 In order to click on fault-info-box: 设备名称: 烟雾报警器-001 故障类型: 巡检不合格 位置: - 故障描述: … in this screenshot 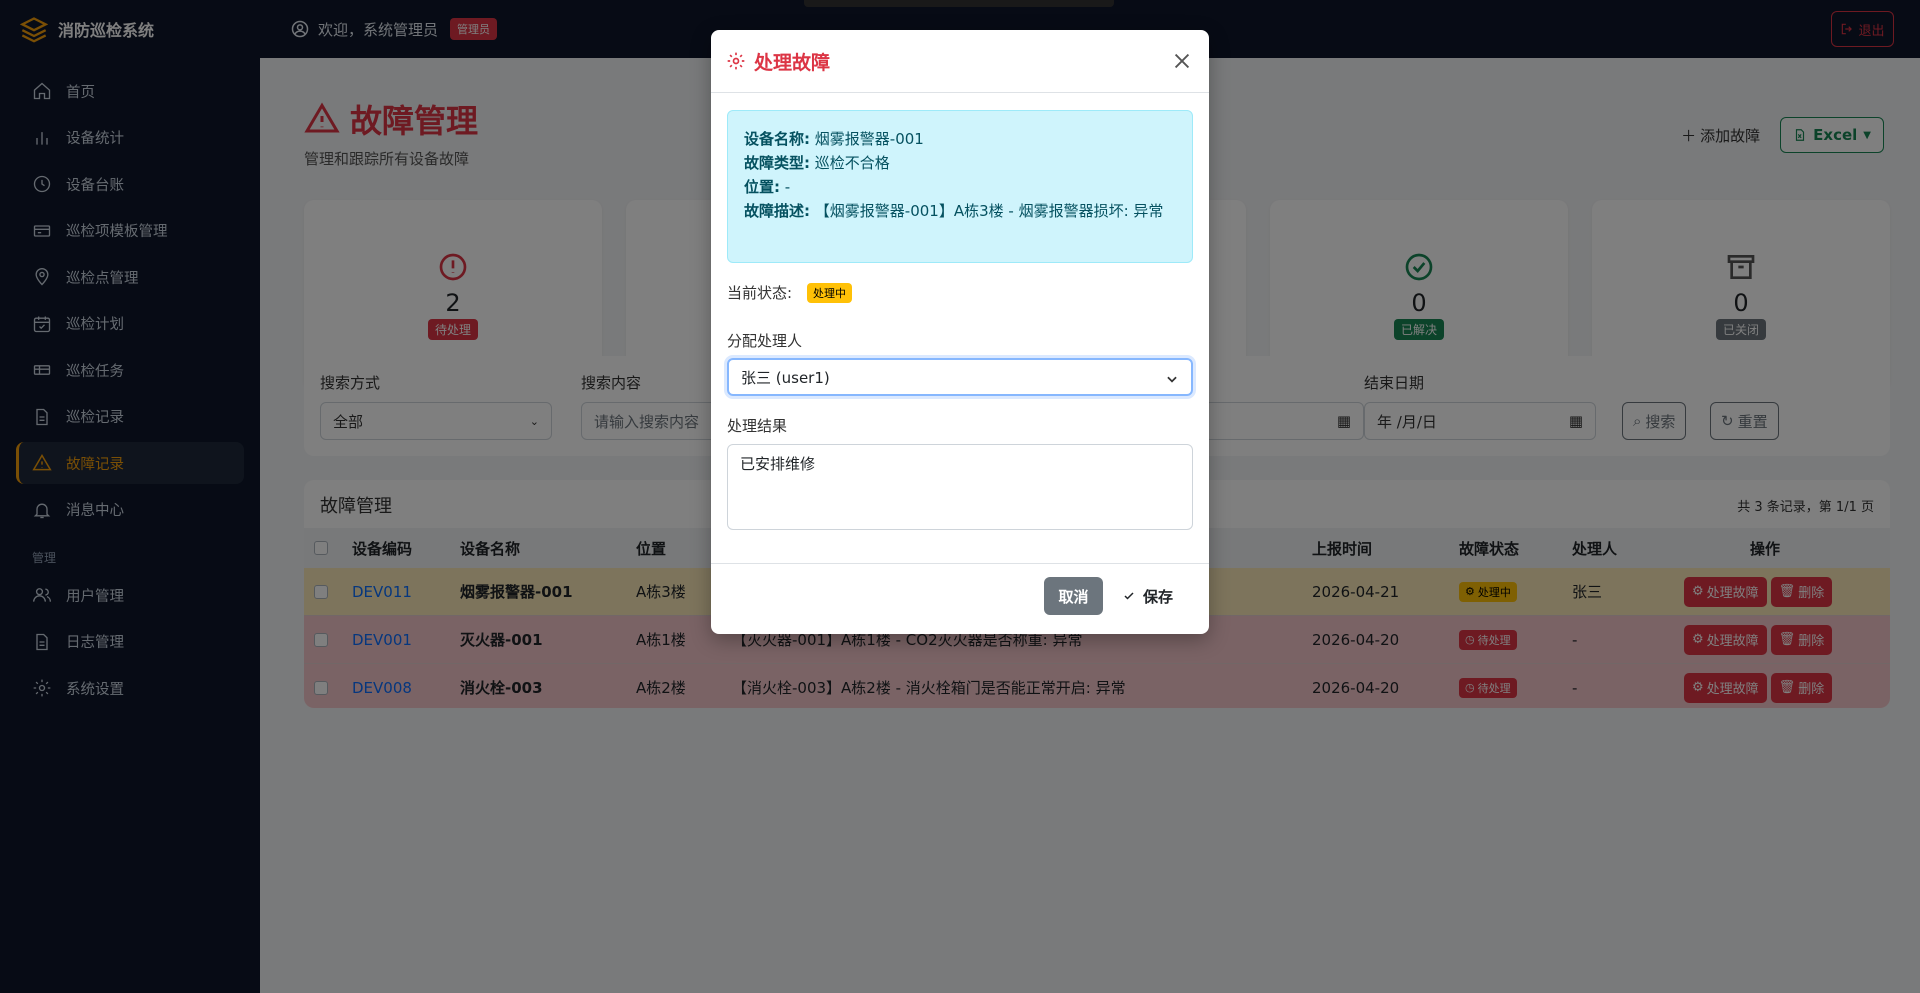, I will do `click(960, 186)`.